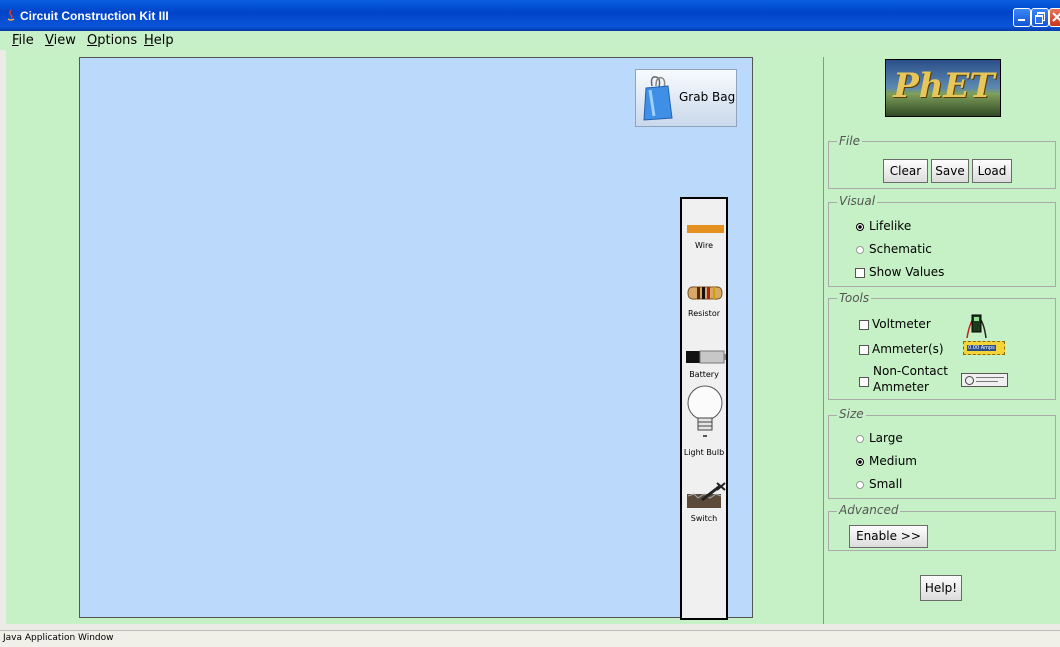 The width and height of the screenshot is (1060, 647). I want to click on show-values-label: Show Values, so click(907, 272).